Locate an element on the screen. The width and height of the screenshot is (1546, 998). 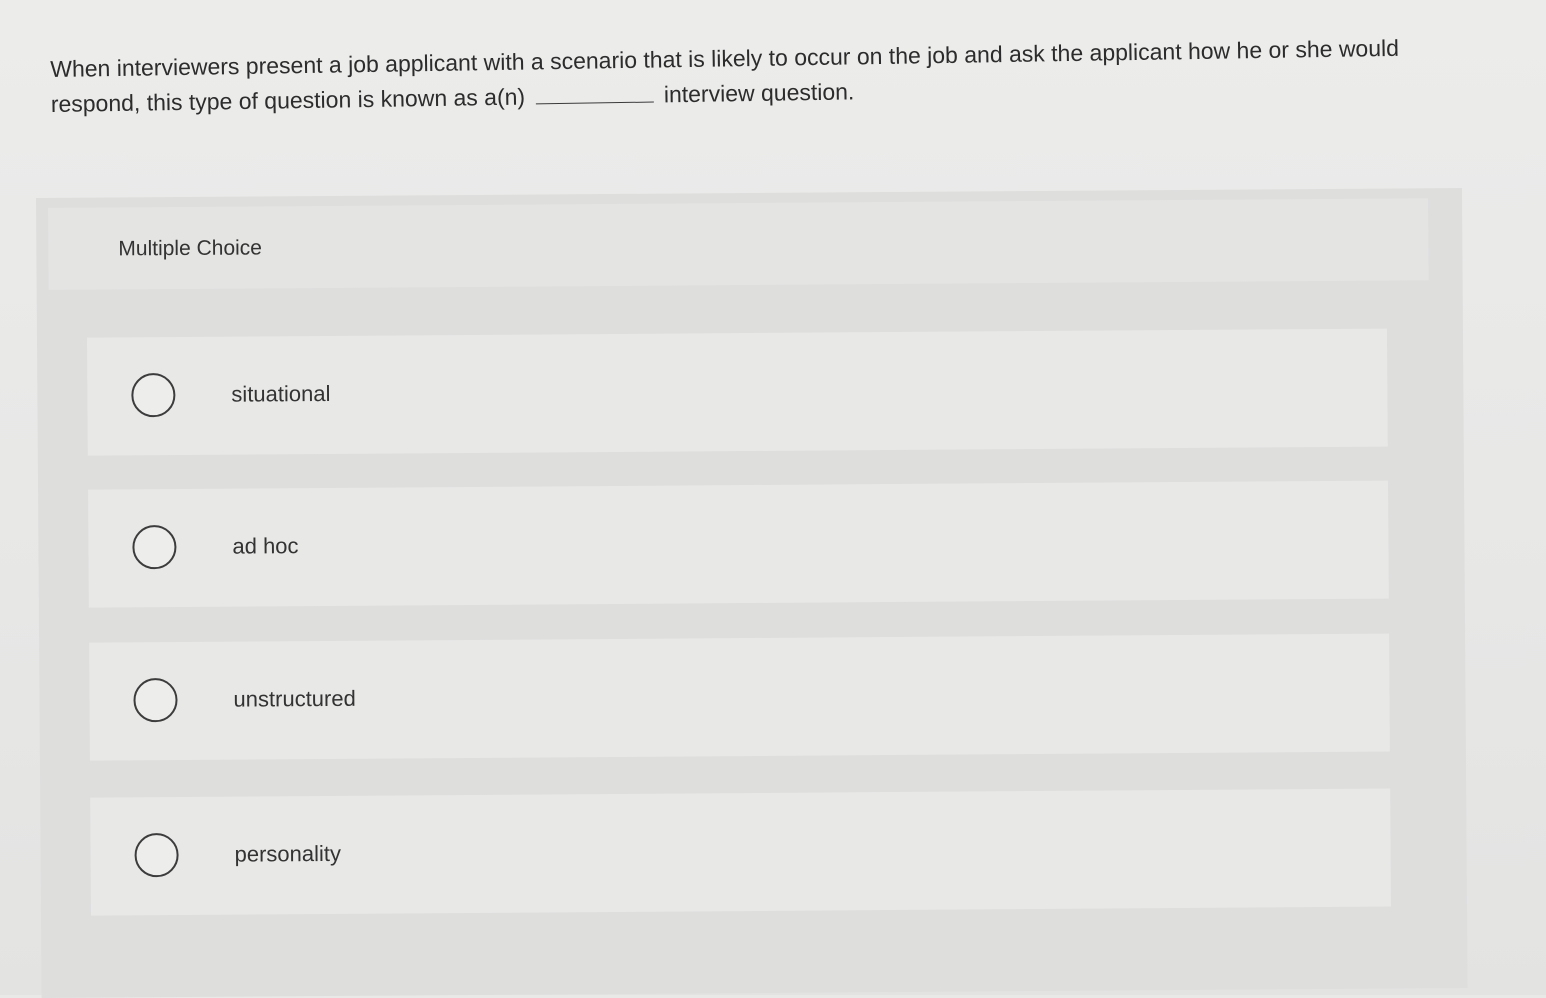
option-label: personality is located at coordinates (288, 853).